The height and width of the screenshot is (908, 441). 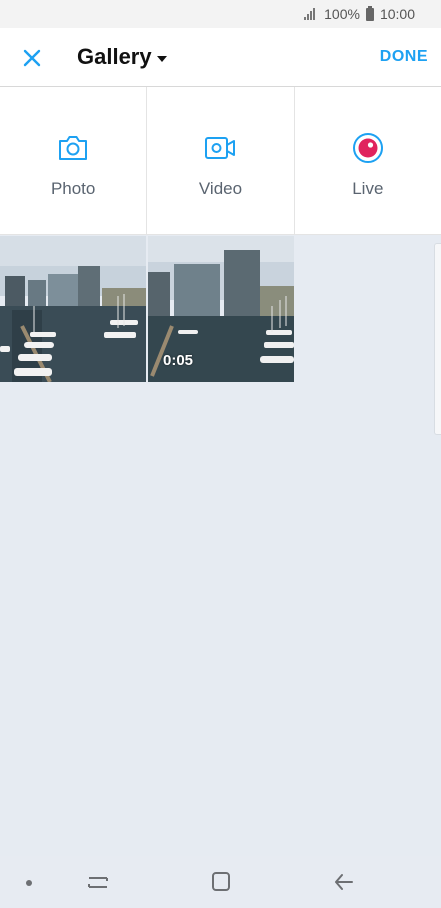 I want to click on navigation-bar, so click(x=220, y=882).